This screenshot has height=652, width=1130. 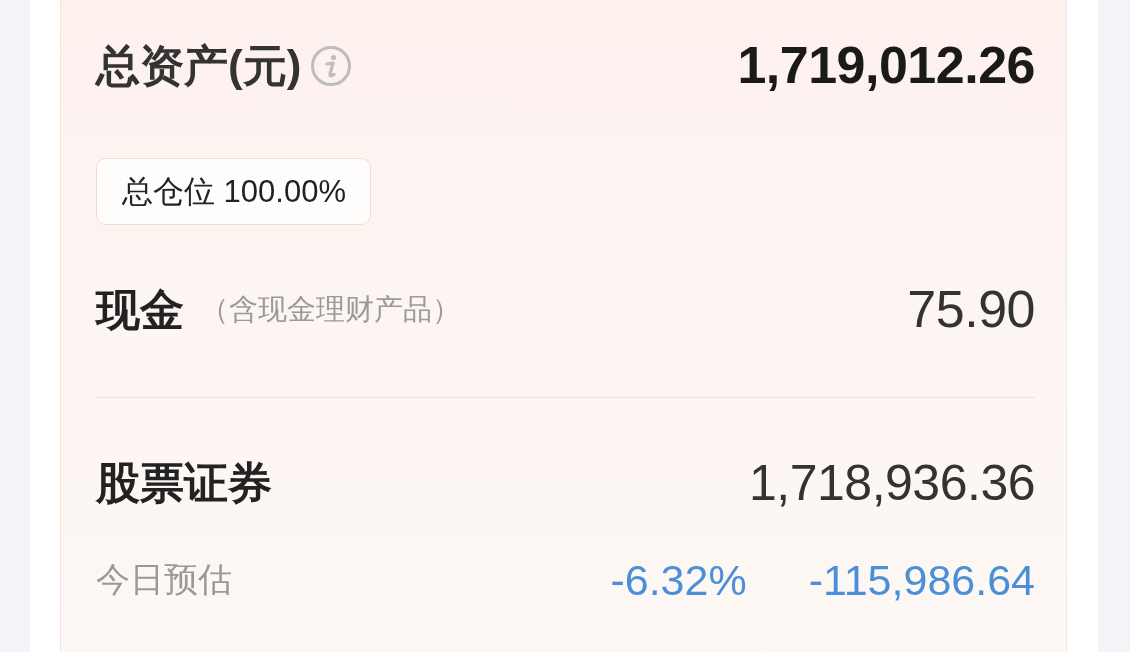 What do you see at coordinates (330, 309) in the screenshot?
I see `cash-note: （含现金理财产品）` at bounding box center [330, 309].